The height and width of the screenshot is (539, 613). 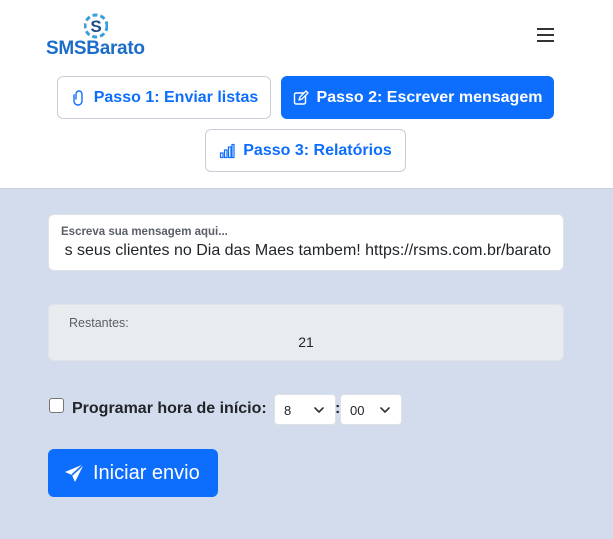 What do you see at coordinates (176, 97) in the screenshot?
I see `step-1-label: Passo 1: Enviar listas` at bounding box center [176, 97].